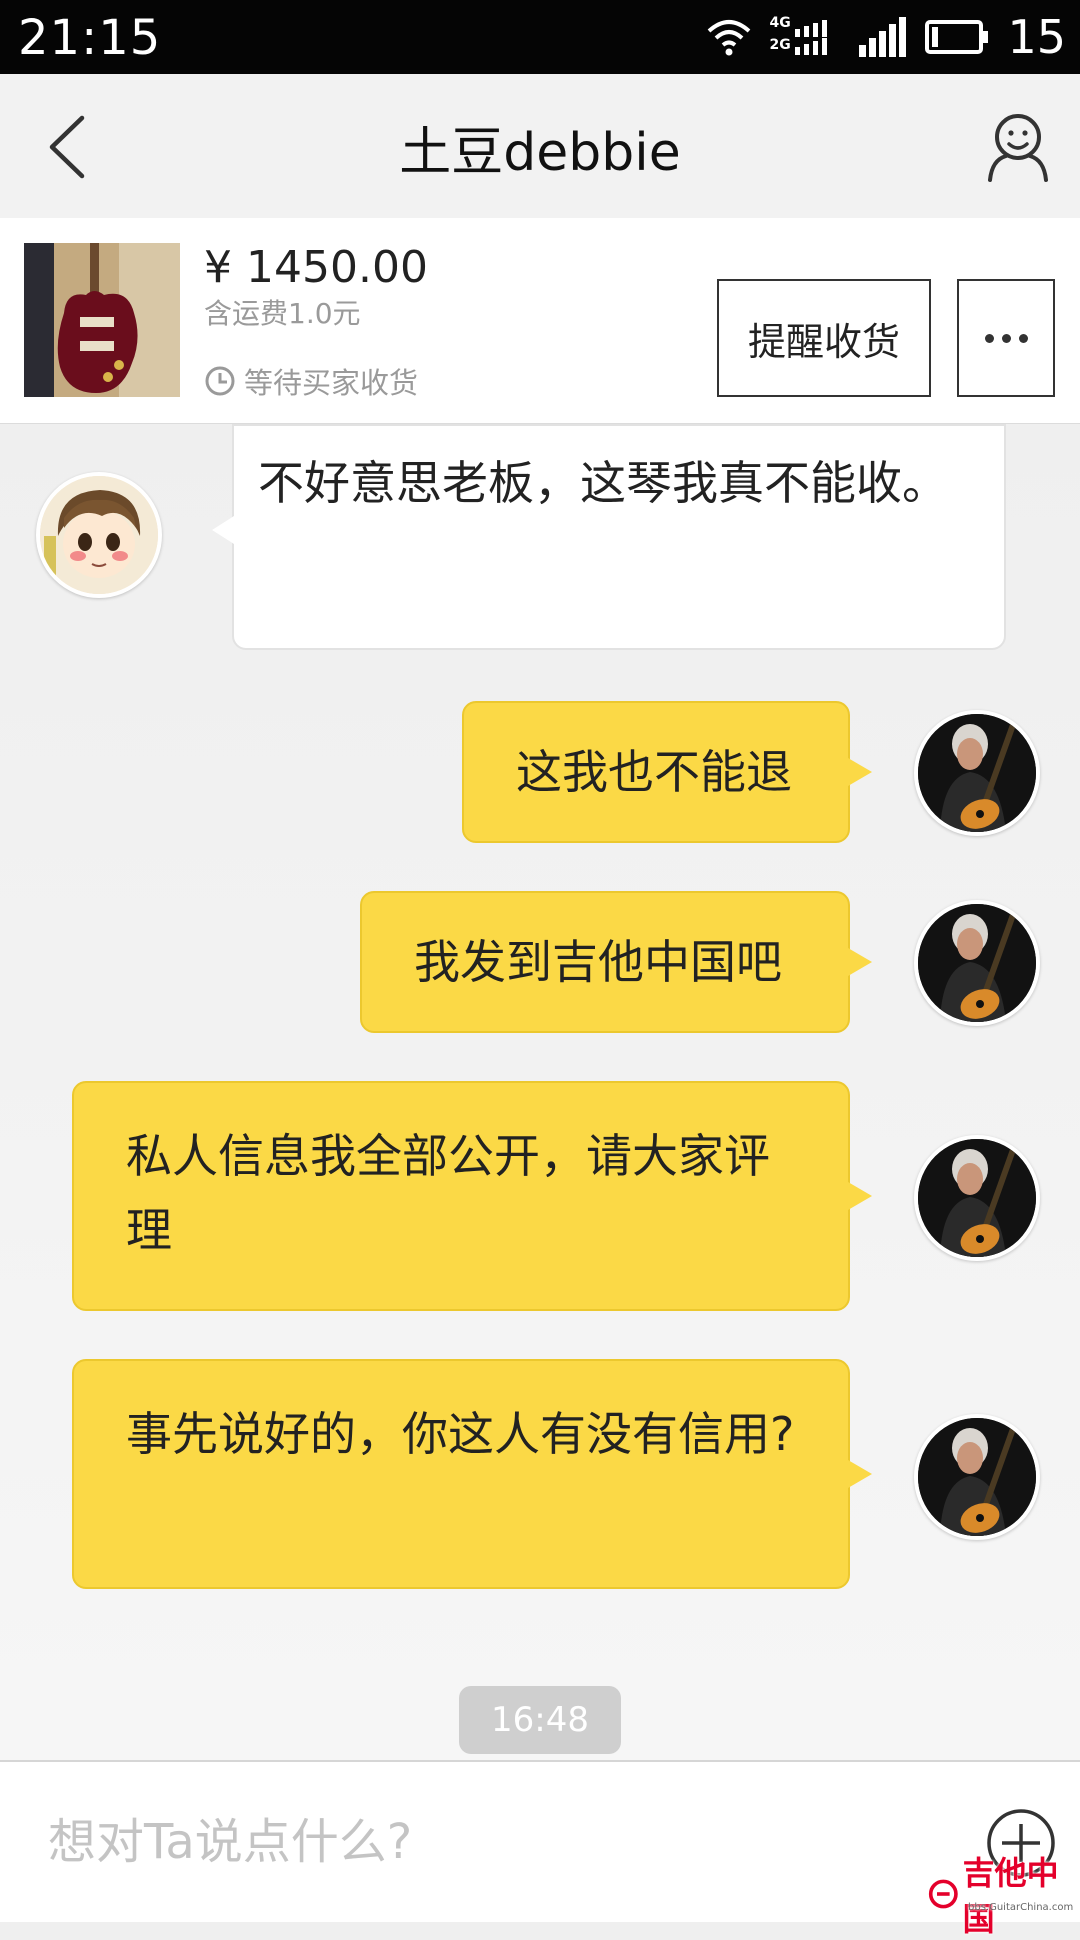  I want to click on profile-button, so click(1018, 147).